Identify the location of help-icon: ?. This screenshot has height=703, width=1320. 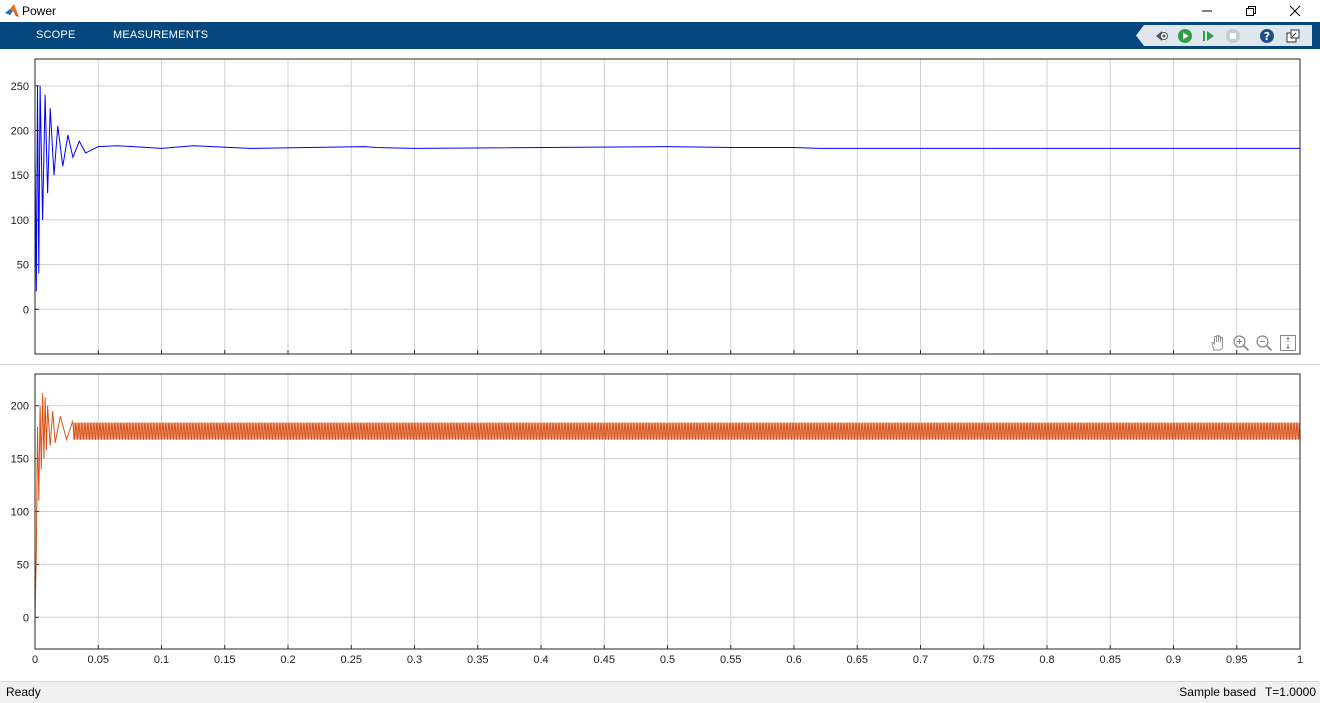
(1266, 35).